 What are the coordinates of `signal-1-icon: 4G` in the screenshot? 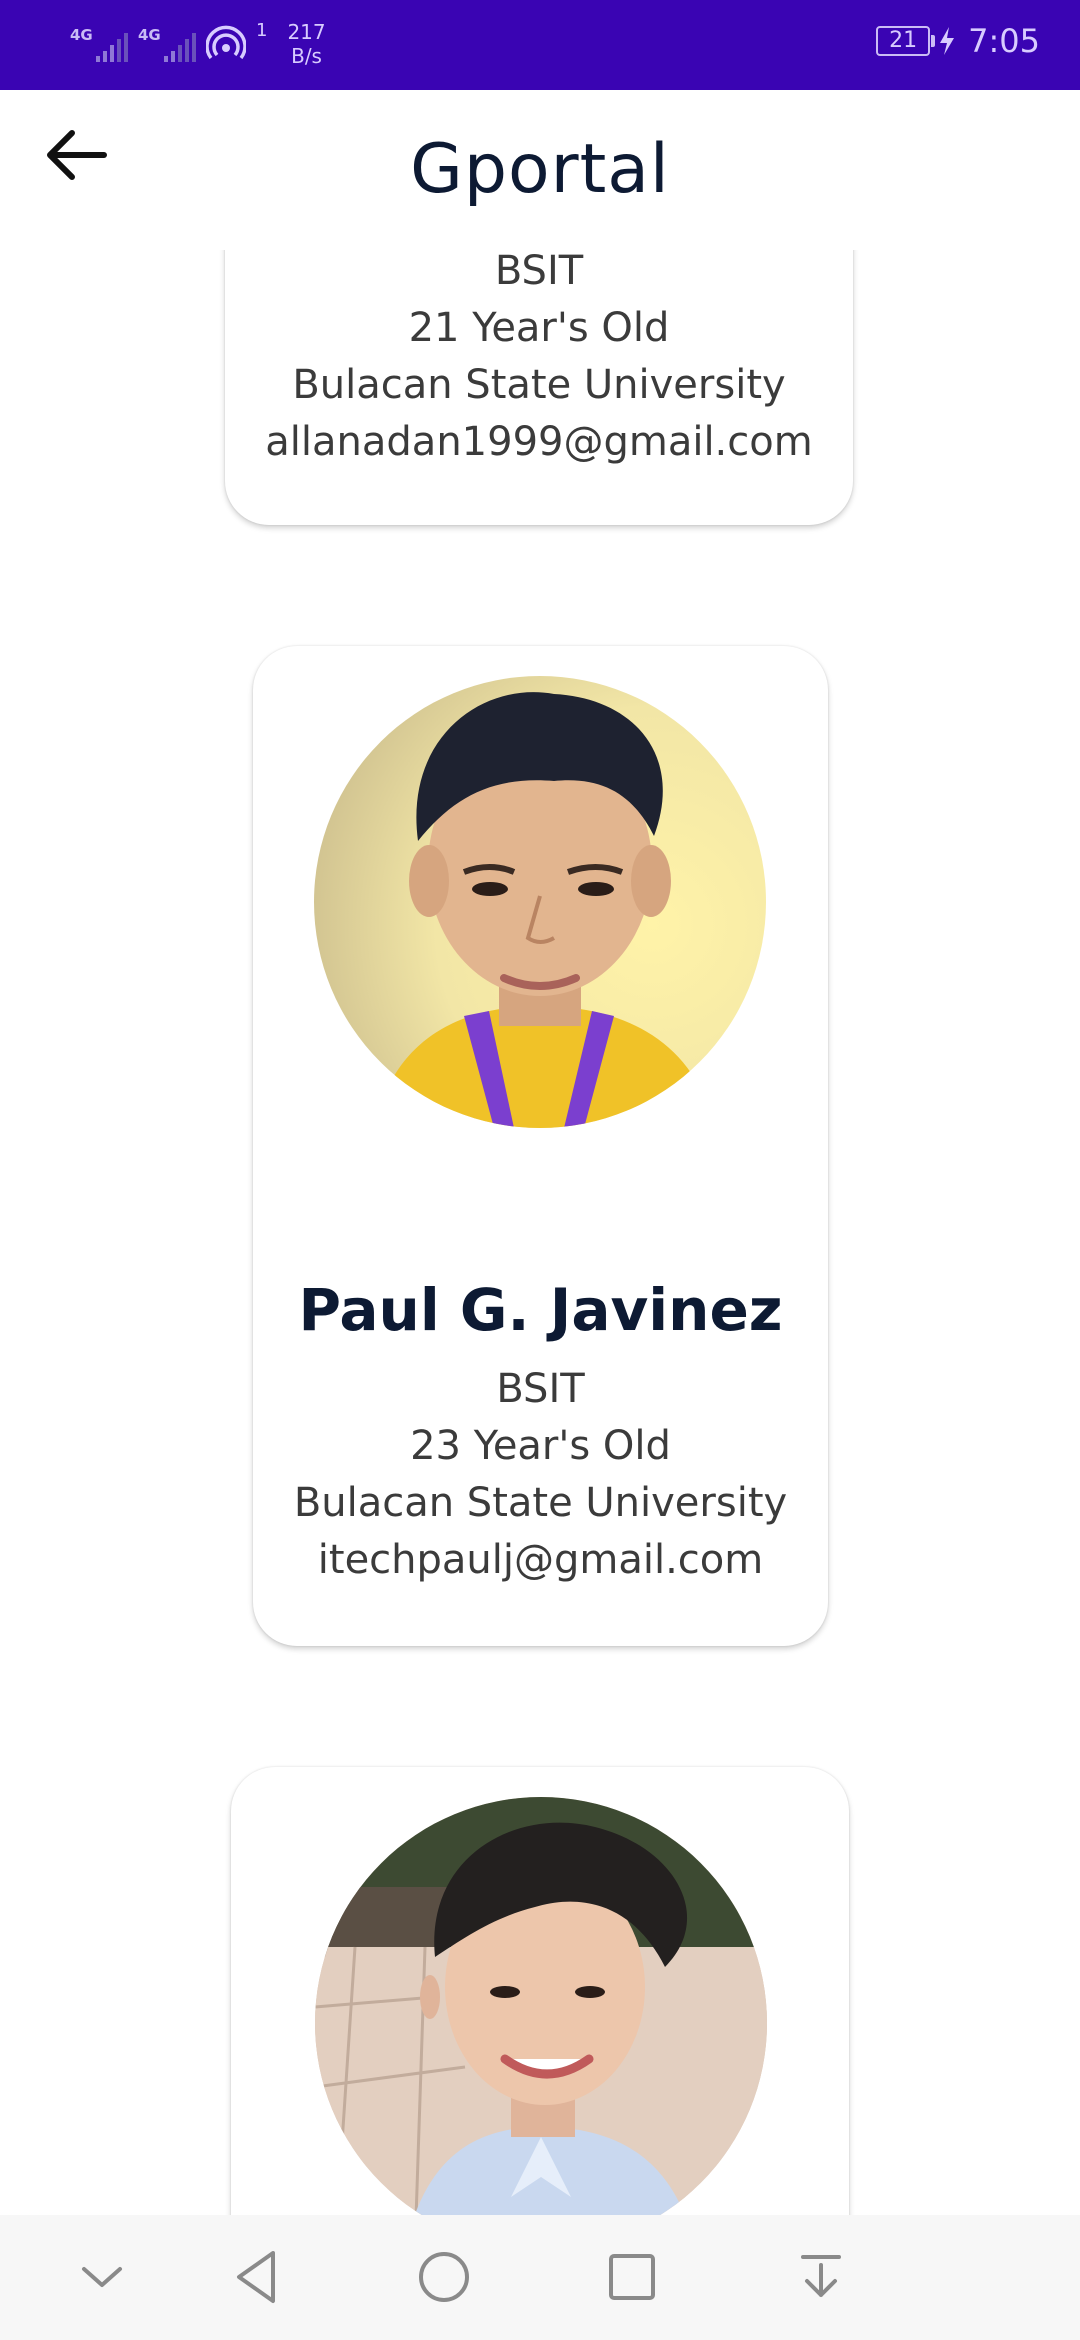 It's located at (99, 44).